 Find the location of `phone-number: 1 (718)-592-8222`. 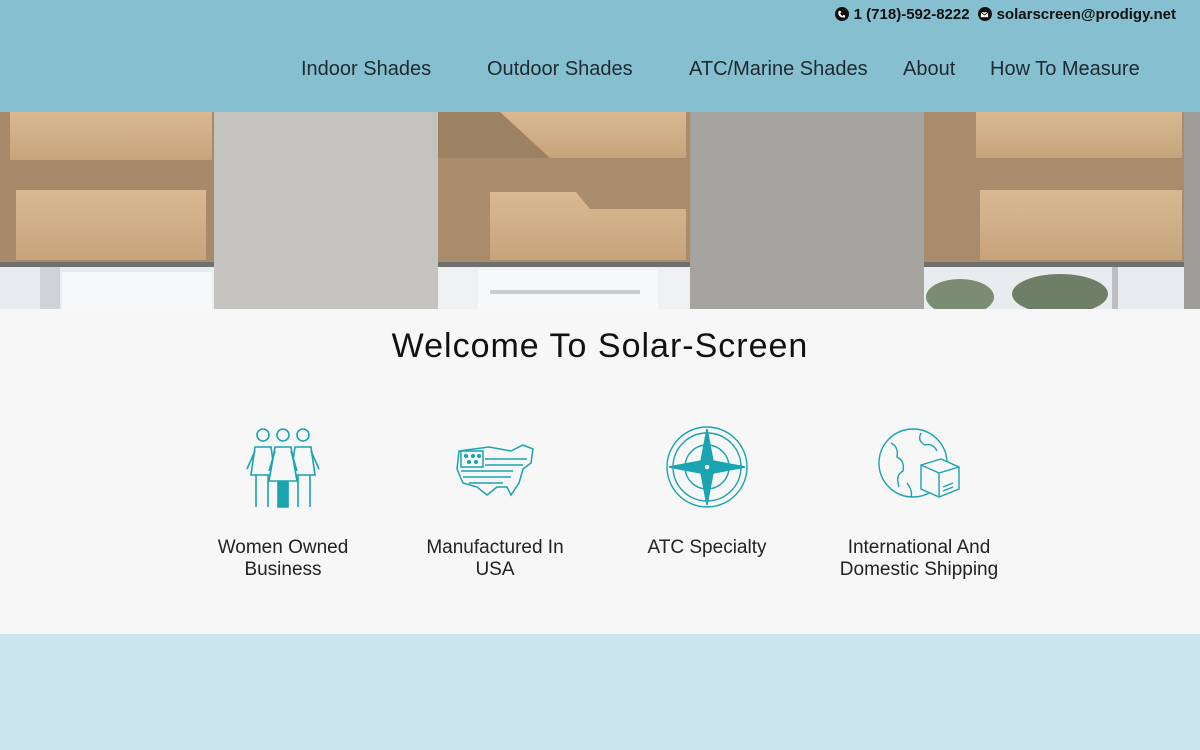

phone-number: 1 (718)-592-8222 is located at coordinates (911, 14).